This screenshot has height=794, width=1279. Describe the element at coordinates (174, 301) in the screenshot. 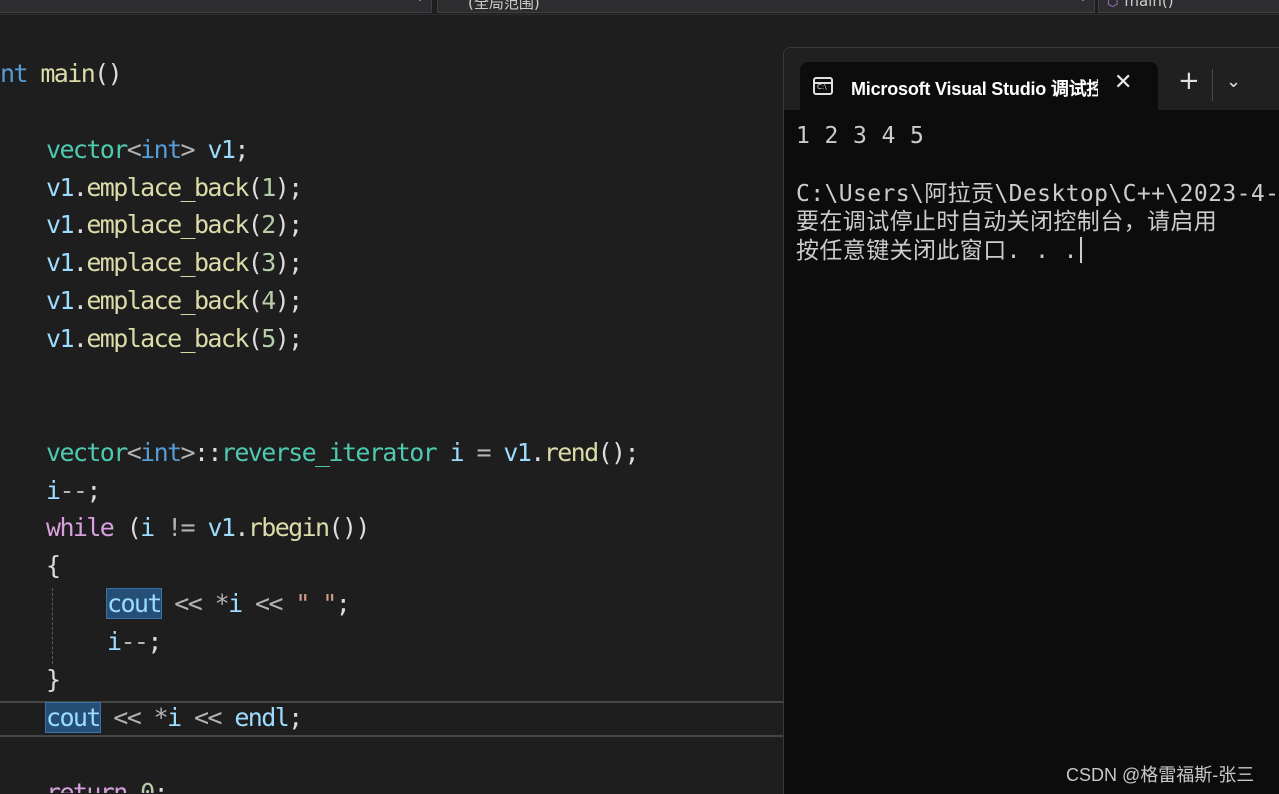

I see `code-line: v1.emplace_back(4);` at that location.